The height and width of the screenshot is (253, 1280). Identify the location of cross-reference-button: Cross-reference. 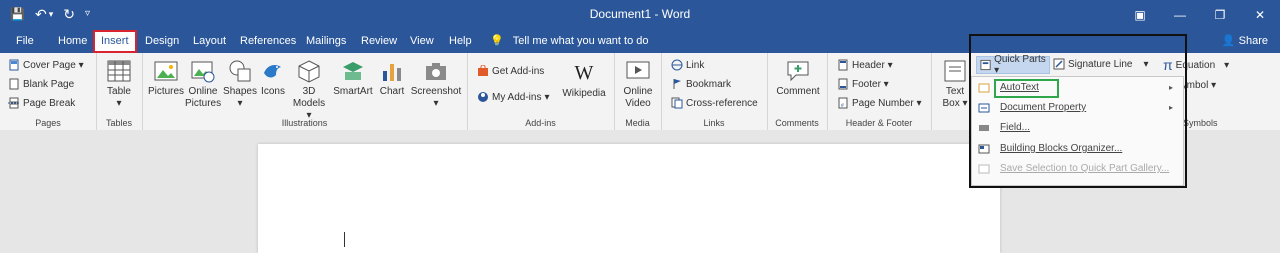
(714, 103).